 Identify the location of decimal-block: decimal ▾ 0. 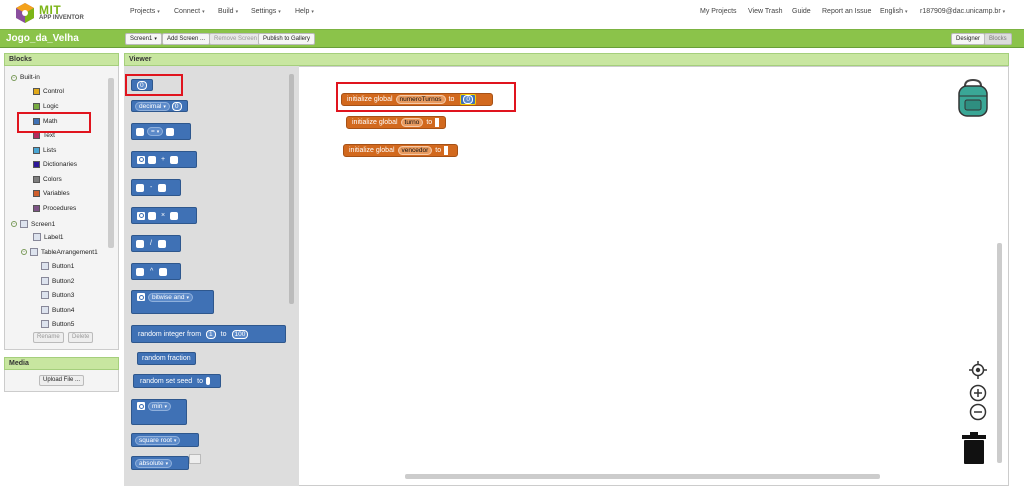
(159, 106).